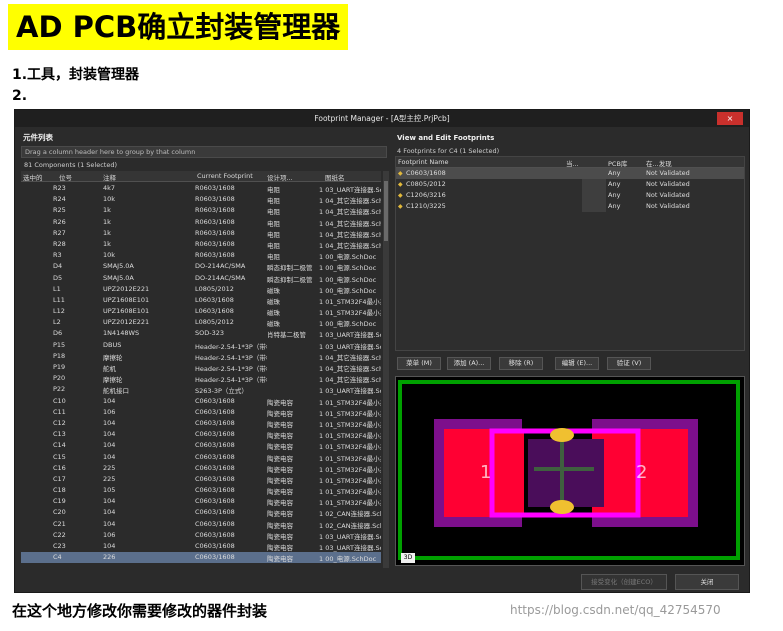 Image resolution: width=783 pixels, height=631 pixels. Describe the element at coordinates (659, 163) in the screenshot. I see `column-header-found-in: 在...发现` at that location.